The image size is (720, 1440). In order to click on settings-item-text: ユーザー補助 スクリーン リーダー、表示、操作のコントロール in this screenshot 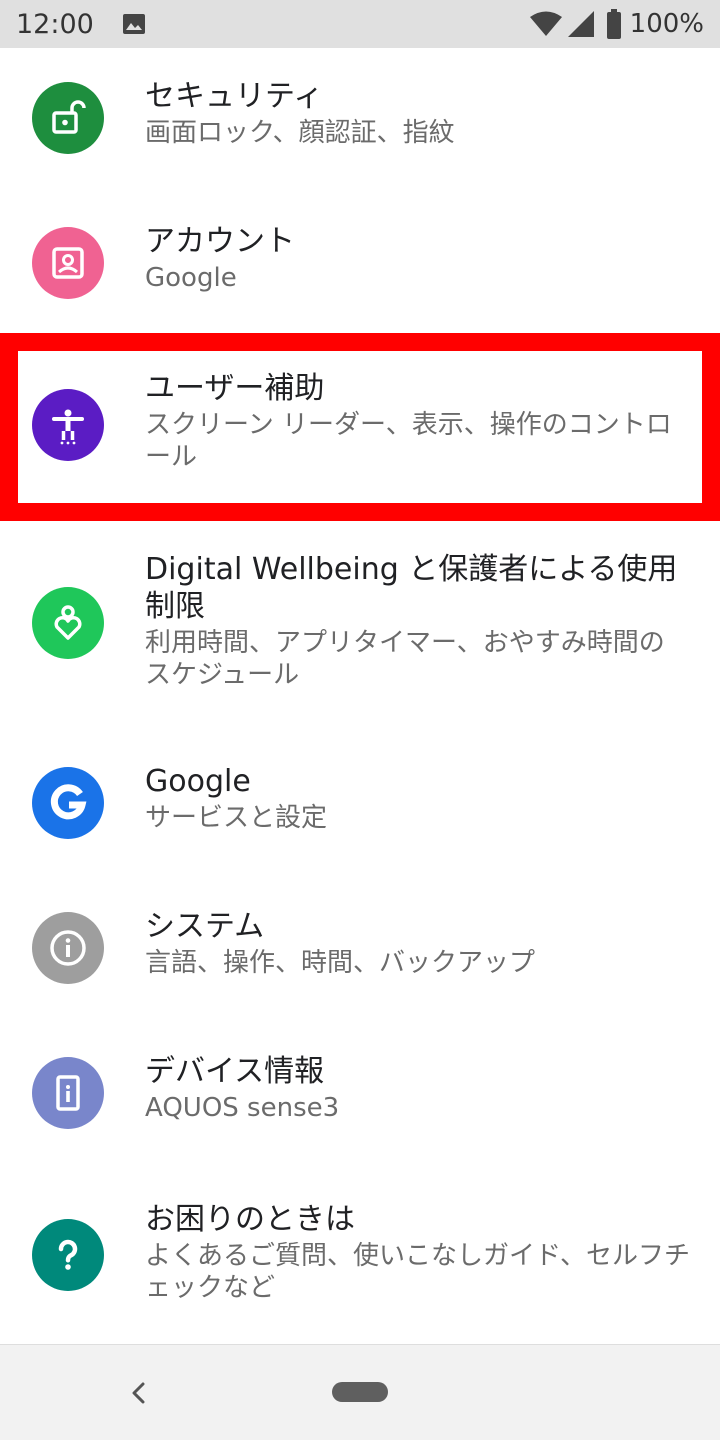, I will do `click(417, 421)`.